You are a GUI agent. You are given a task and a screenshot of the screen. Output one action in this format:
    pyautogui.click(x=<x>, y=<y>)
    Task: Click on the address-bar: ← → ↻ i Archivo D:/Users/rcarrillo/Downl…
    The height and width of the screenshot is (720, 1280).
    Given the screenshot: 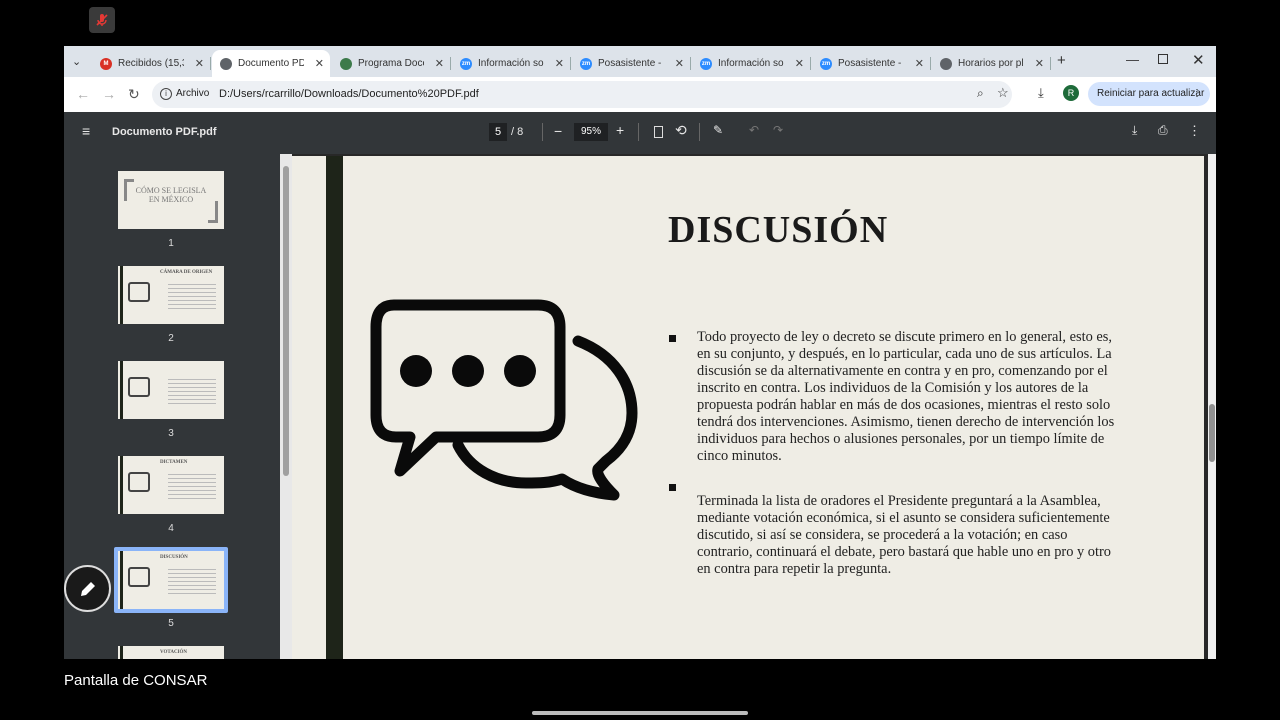 What is the action you would take?
    pyautogui.click(x=640, y=94)
    